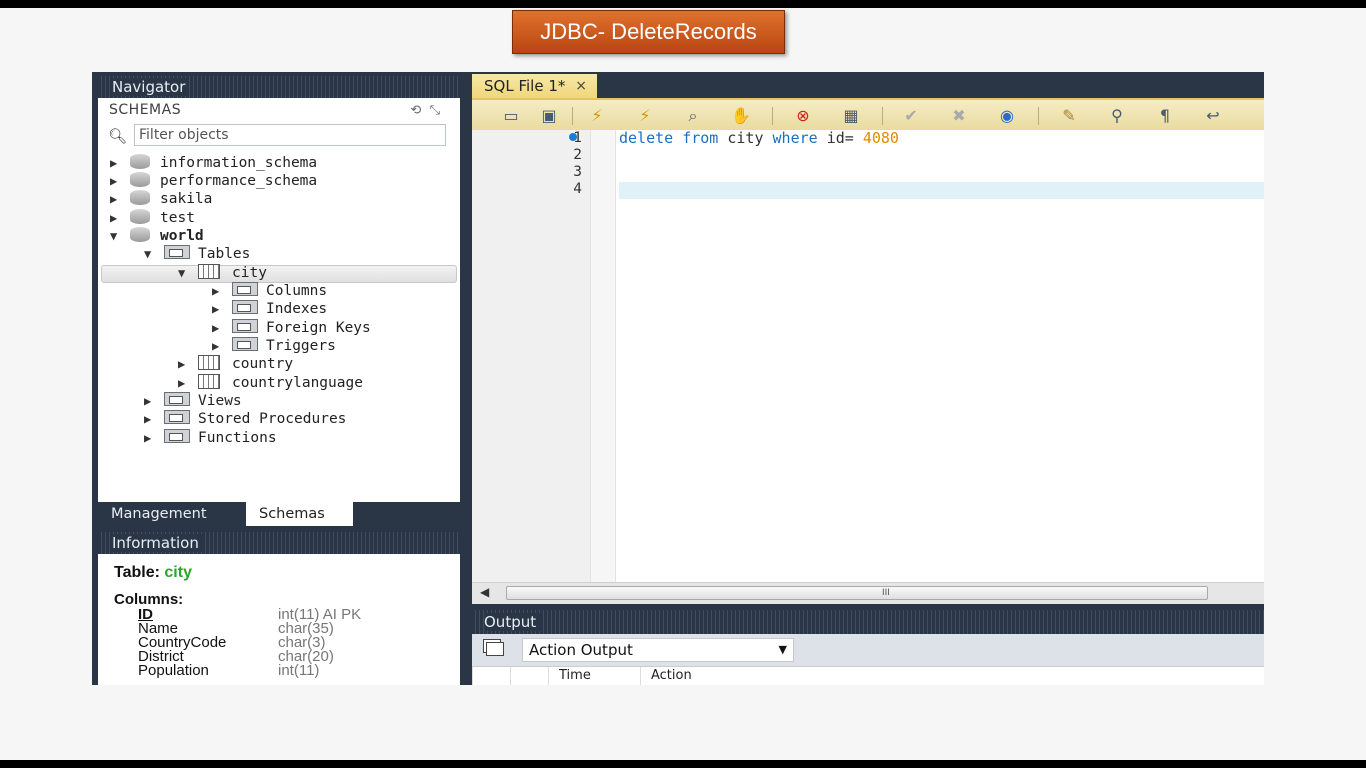 This screenshot has width=1366, height=768. Describe the element at coordinates (880, 138) in the screenshot. I see `sql-number: 4080` at that location.